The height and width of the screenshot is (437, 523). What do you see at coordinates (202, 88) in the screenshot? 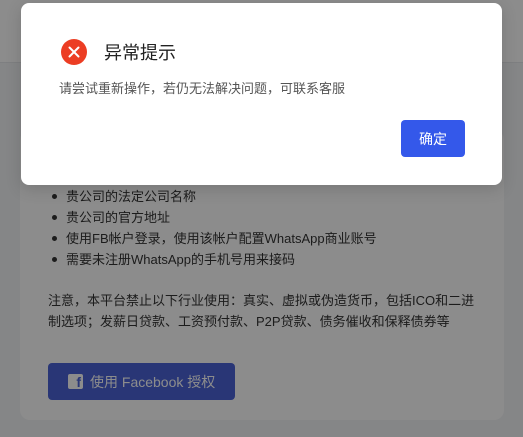
I see `dialog-message: 请尝试重新操作，若仍无法解决问题，可联系客服` at bounding box center [202, 88].